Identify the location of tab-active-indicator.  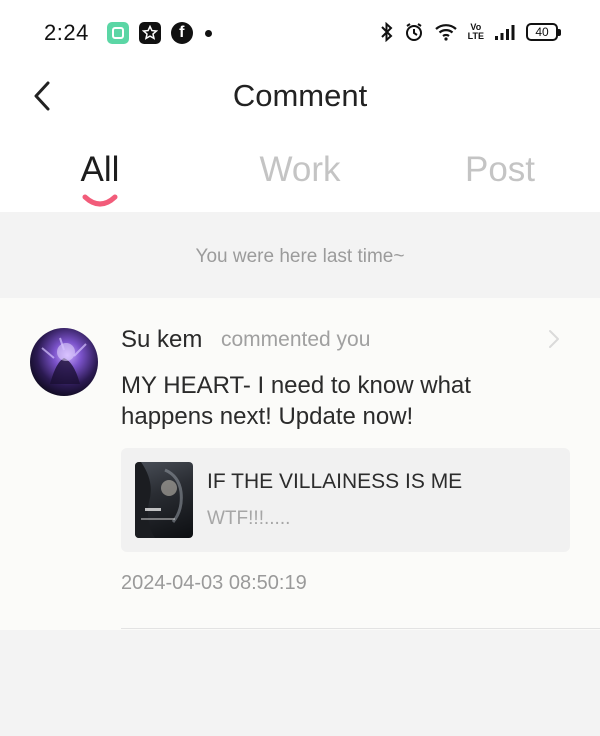
(100, 200).